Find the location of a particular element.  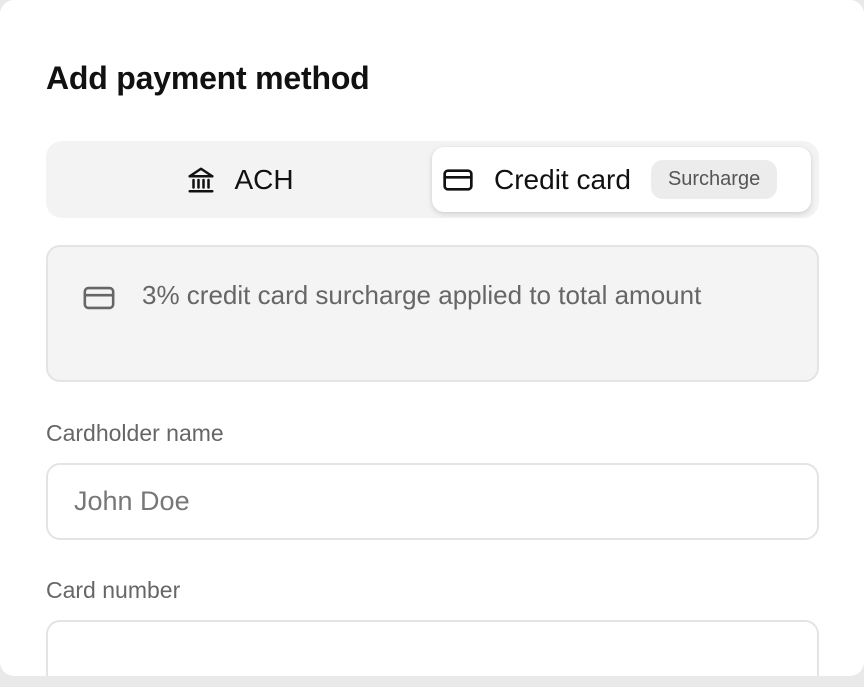

method-option-ach-label: ACH is located at coordinates (264, 179).